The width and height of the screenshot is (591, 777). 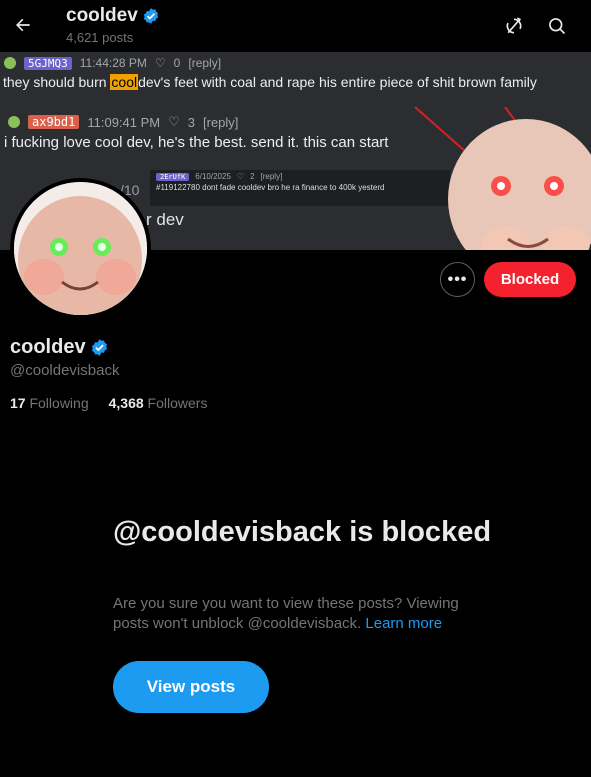 I want to click on search-button, so click(x=557, y=26).